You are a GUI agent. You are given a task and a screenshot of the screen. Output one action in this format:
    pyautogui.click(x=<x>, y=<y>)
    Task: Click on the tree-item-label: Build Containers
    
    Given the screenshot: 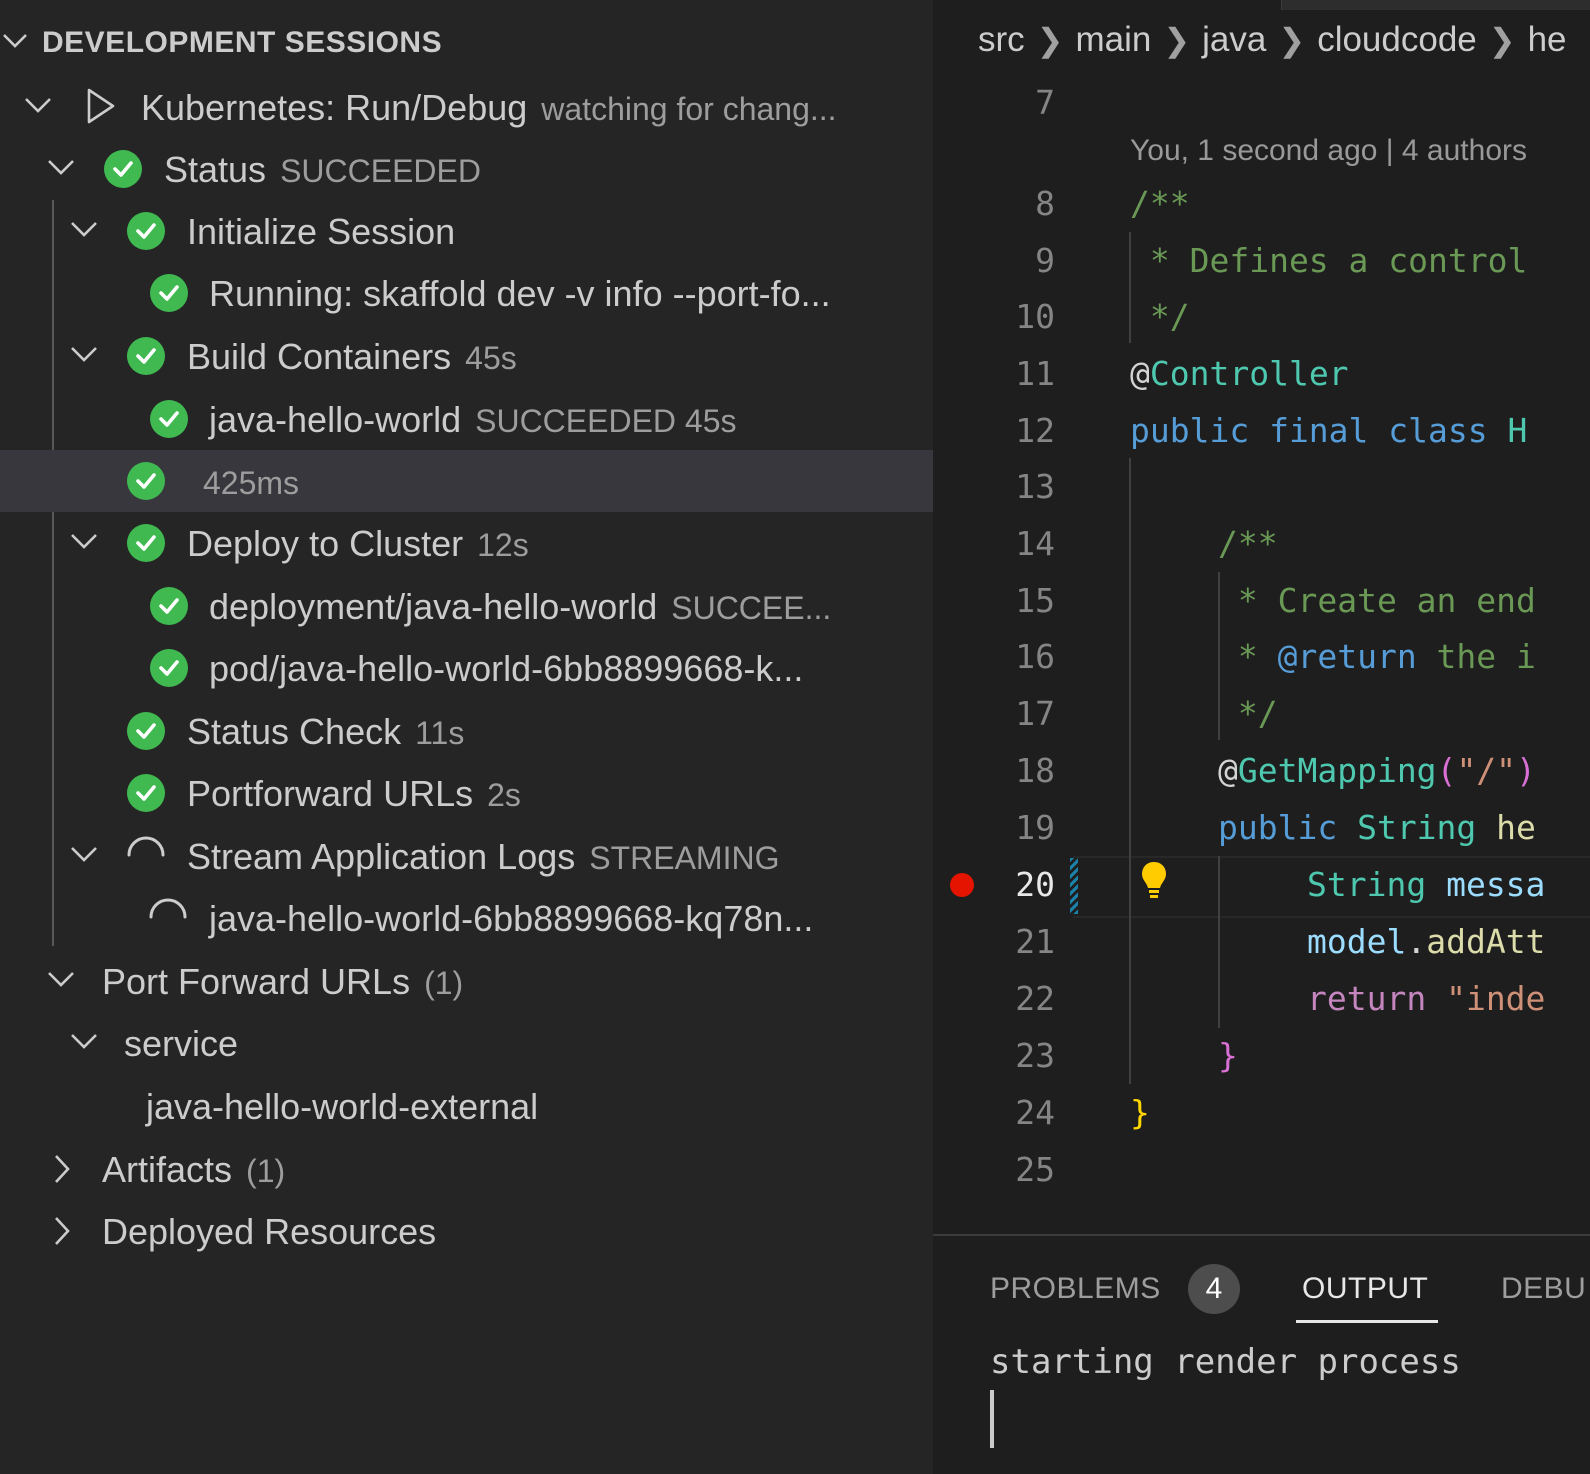 What is the action you would take?
    pyautogui.click(x=319, y=356)
    